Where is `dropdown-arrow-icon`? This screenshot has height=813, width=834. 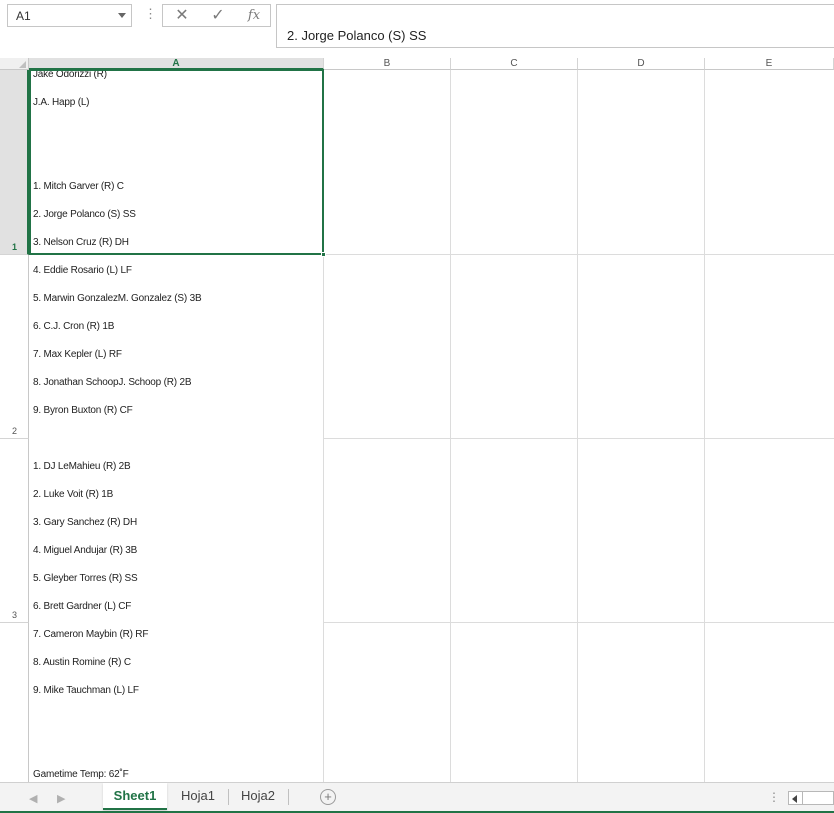
dropdown-arrow-icon is located at coordinates (122, 15).